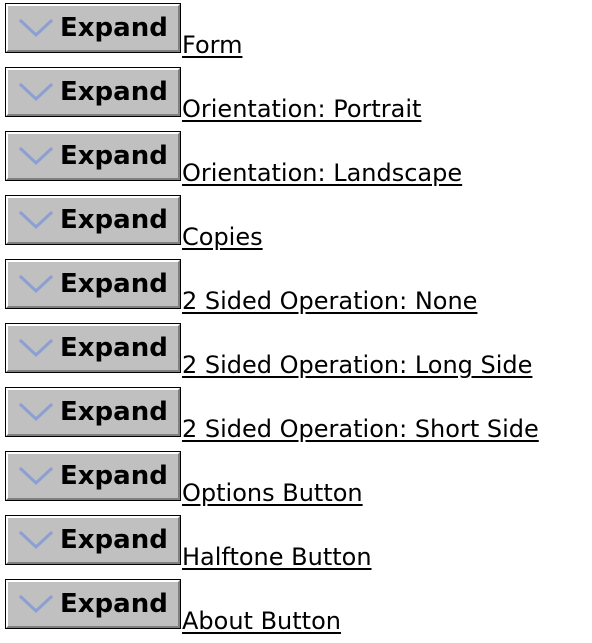 This screenshot has width=592, height=643. Describe the element at coordinates (272, 493) in the screenshot. I see `topic-link: Options Button` at that location.